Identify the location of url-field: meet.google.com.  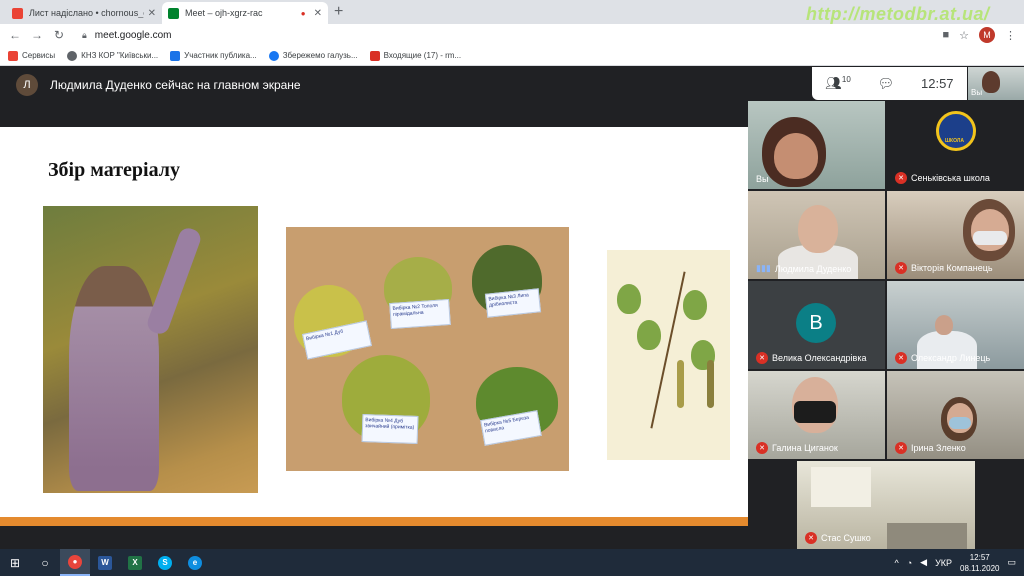
(133, 35).